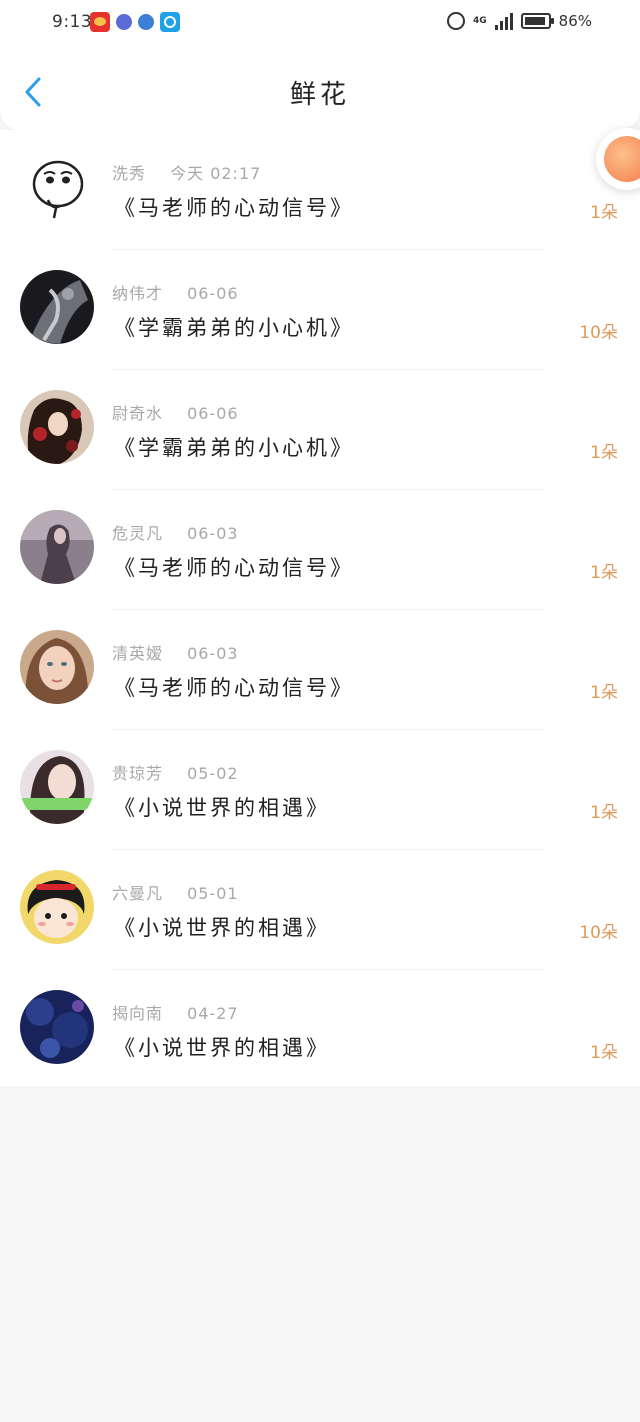 This screenshot has width=640, height=1422. I want to click on alarm-icon, so click(456, 21).